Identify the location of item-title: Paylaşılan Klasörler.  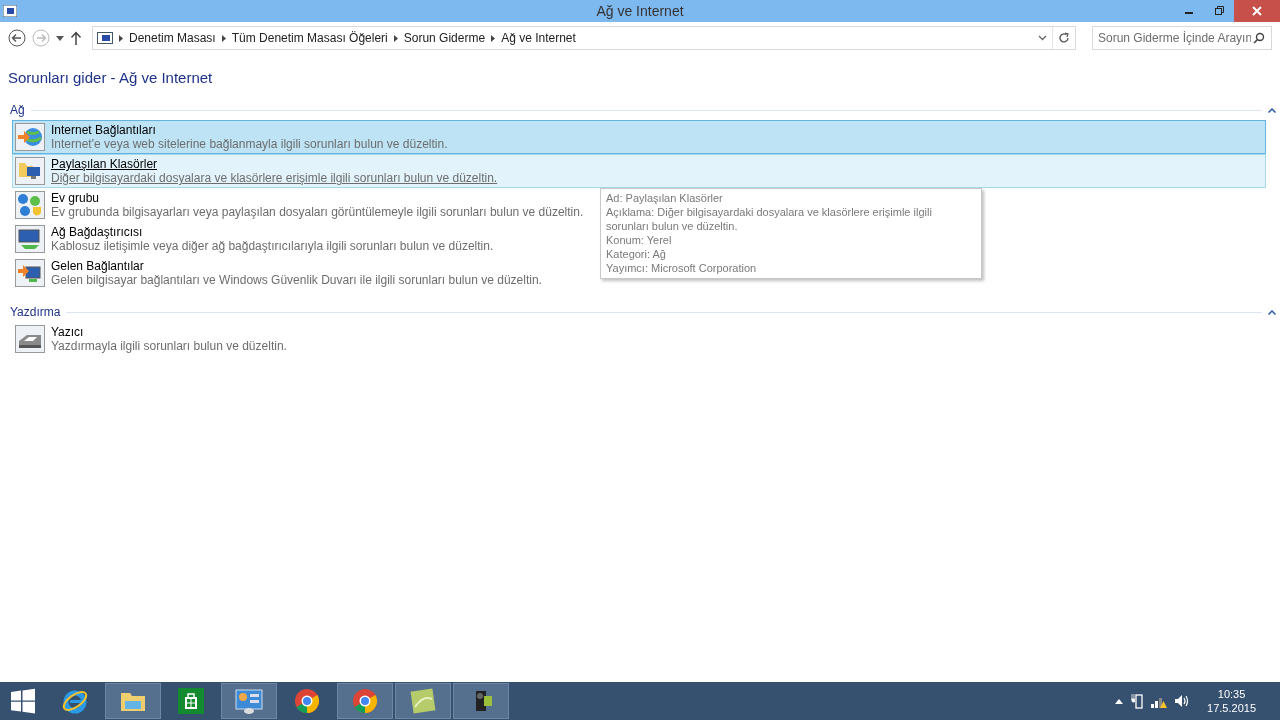
(105, 164).